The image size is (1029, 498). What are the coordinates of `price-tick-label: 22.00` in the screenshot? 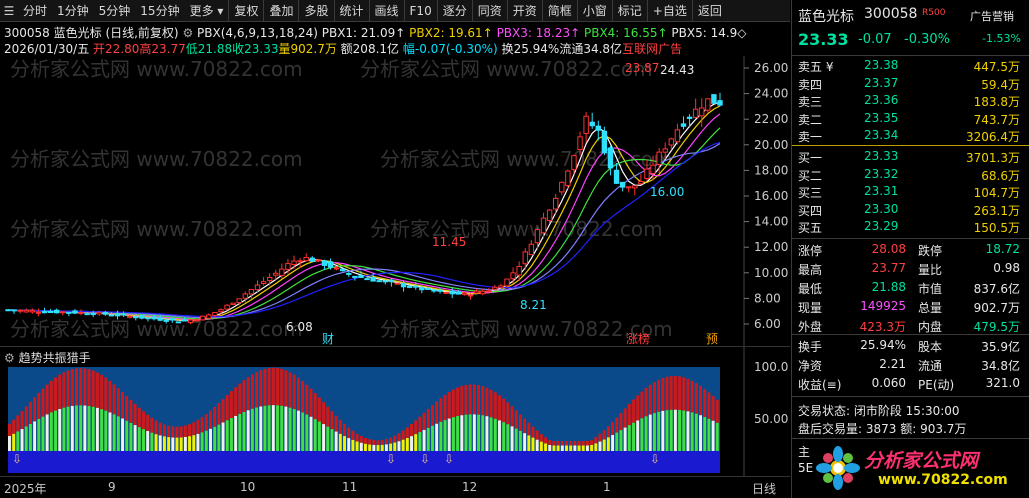 It's located at (771, 119).